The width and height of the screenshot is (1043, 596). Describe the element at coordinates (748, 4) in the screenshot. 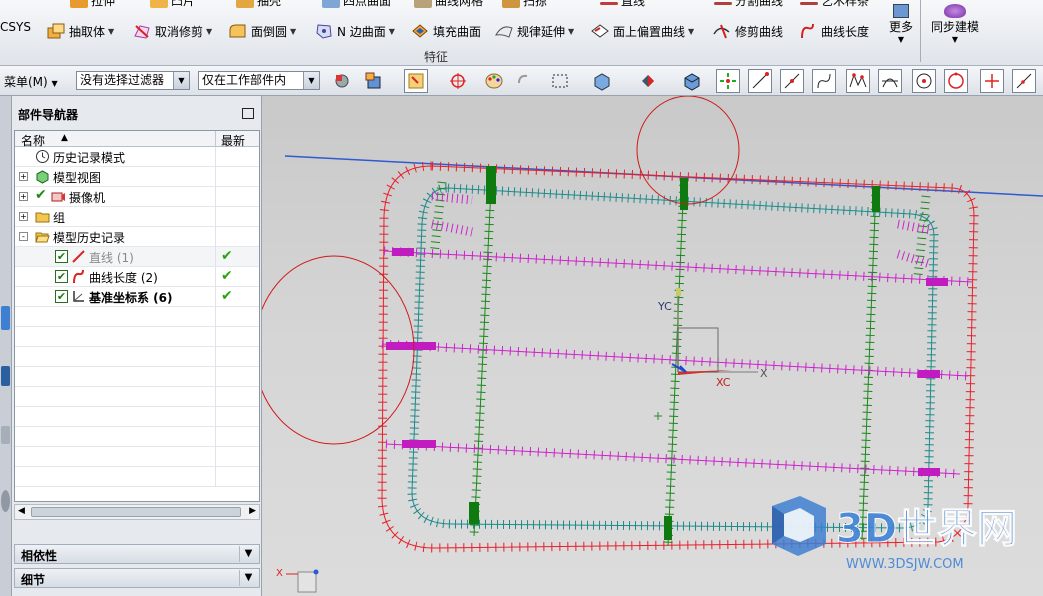

I see `ribbon-top-item: 分割曲线` at that location.